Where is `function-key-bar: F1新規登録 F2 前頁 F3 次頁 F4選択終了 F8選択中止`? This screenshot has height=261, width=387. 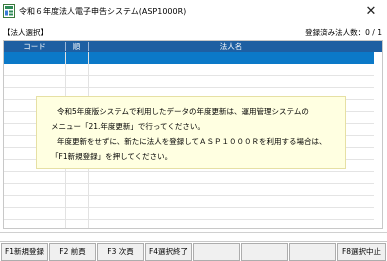
function-key-bar: F1新規登録 F2 前頁 F3 次頁 F4選択終了 F8選択中止 is located at coordinates (193, 251).